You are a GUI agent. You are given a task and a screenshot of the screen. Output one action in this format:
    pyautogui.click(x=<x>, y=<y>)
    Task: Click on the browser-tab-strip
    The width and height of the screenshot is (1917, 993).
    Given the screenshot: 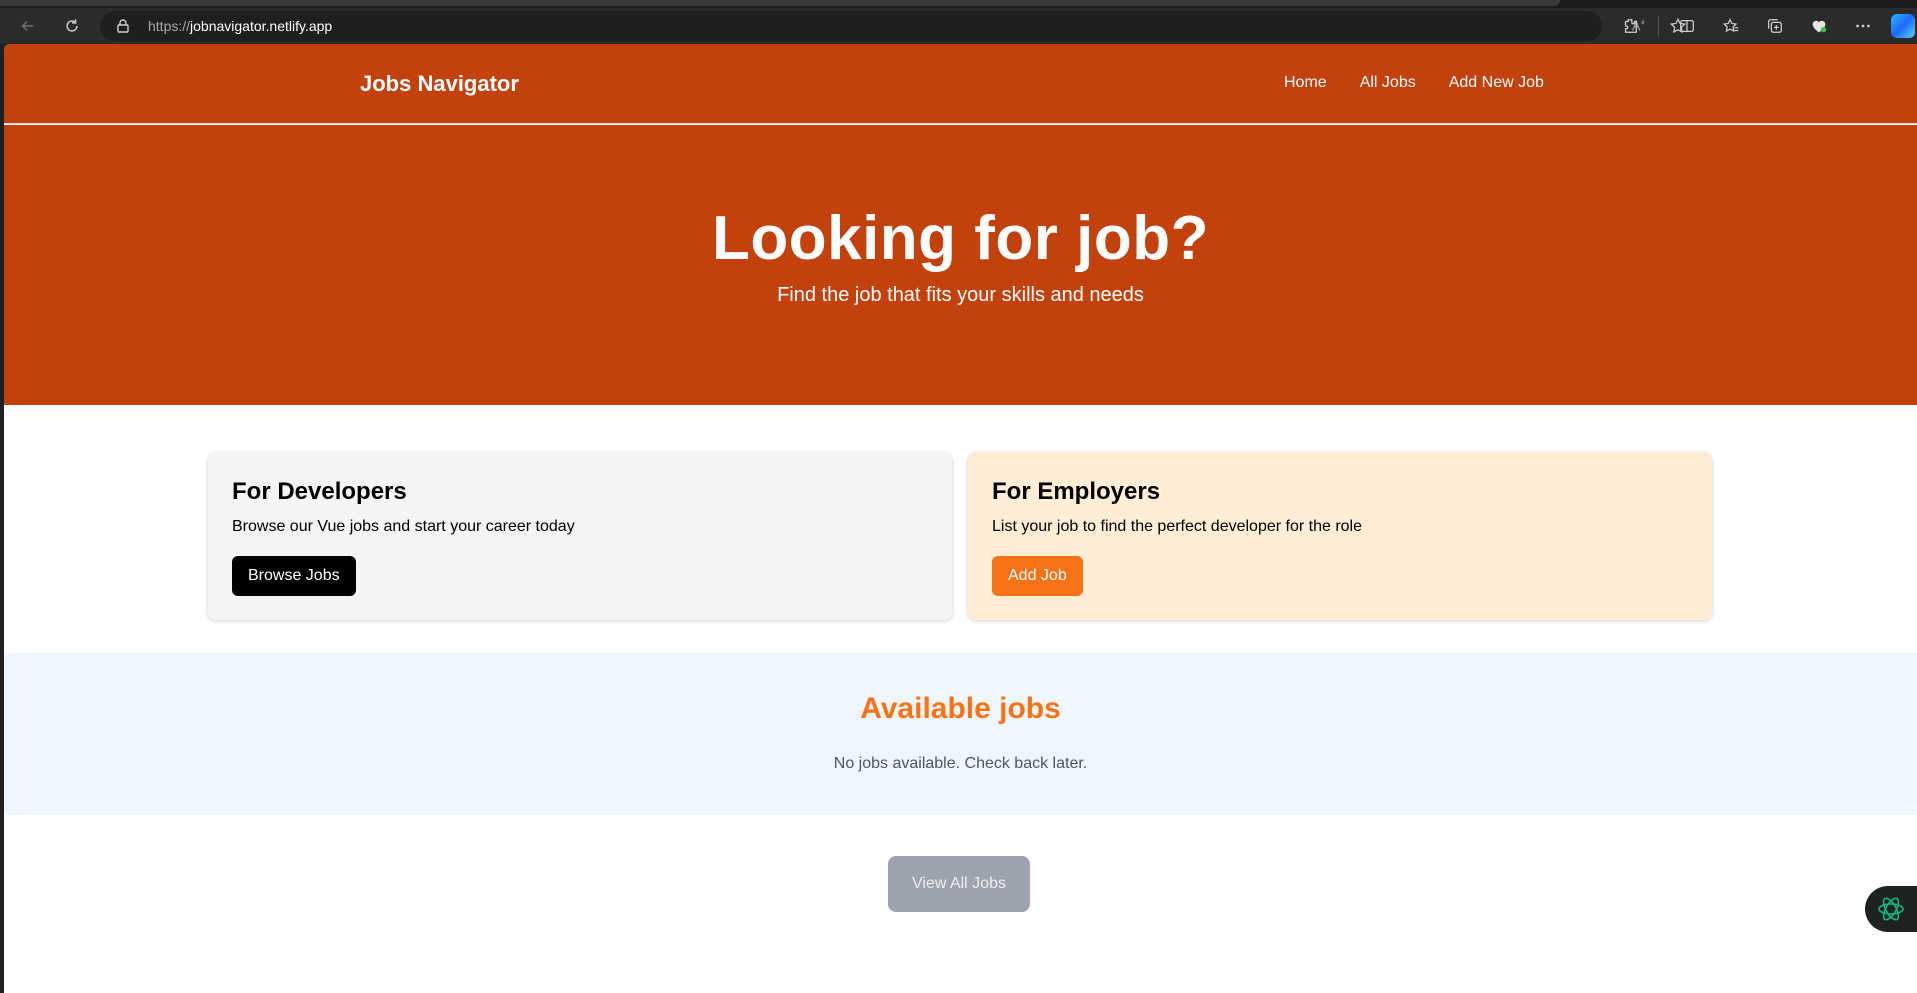 What is the action you would take?
    pyautogui.click(x=958, y=4)
    